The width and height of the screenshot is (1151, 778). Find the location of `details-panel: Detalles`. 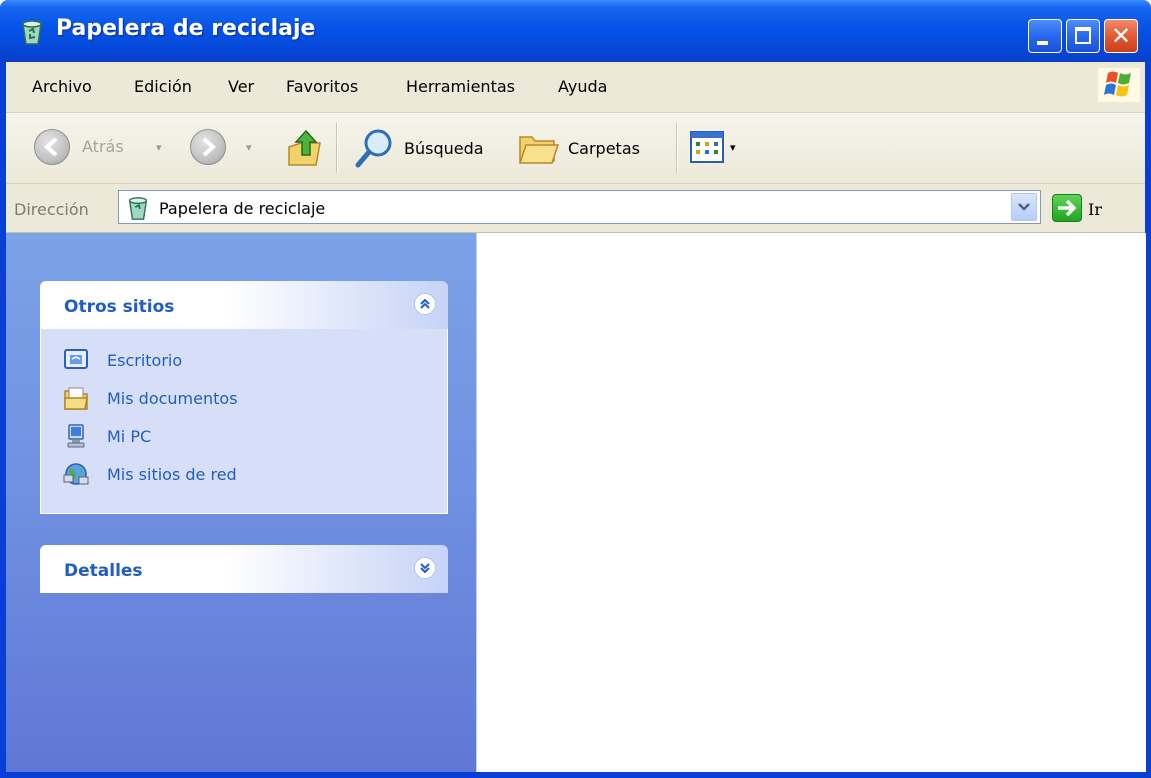

details-panel: Detalles is located at coordinates (244, 569).